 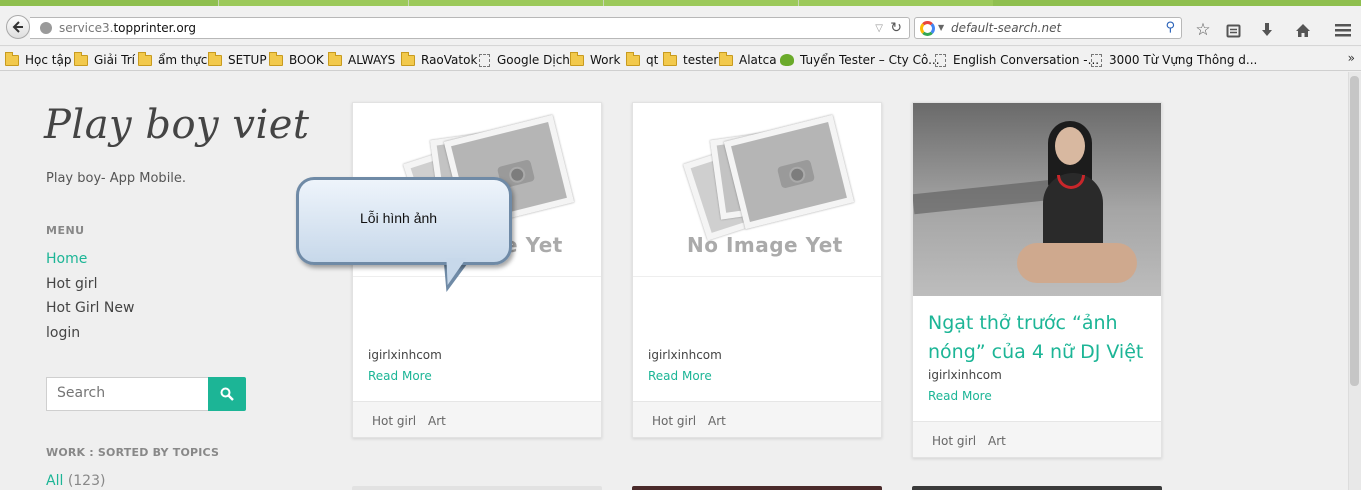 I want to click on search-button, so click(x=227, y=394).